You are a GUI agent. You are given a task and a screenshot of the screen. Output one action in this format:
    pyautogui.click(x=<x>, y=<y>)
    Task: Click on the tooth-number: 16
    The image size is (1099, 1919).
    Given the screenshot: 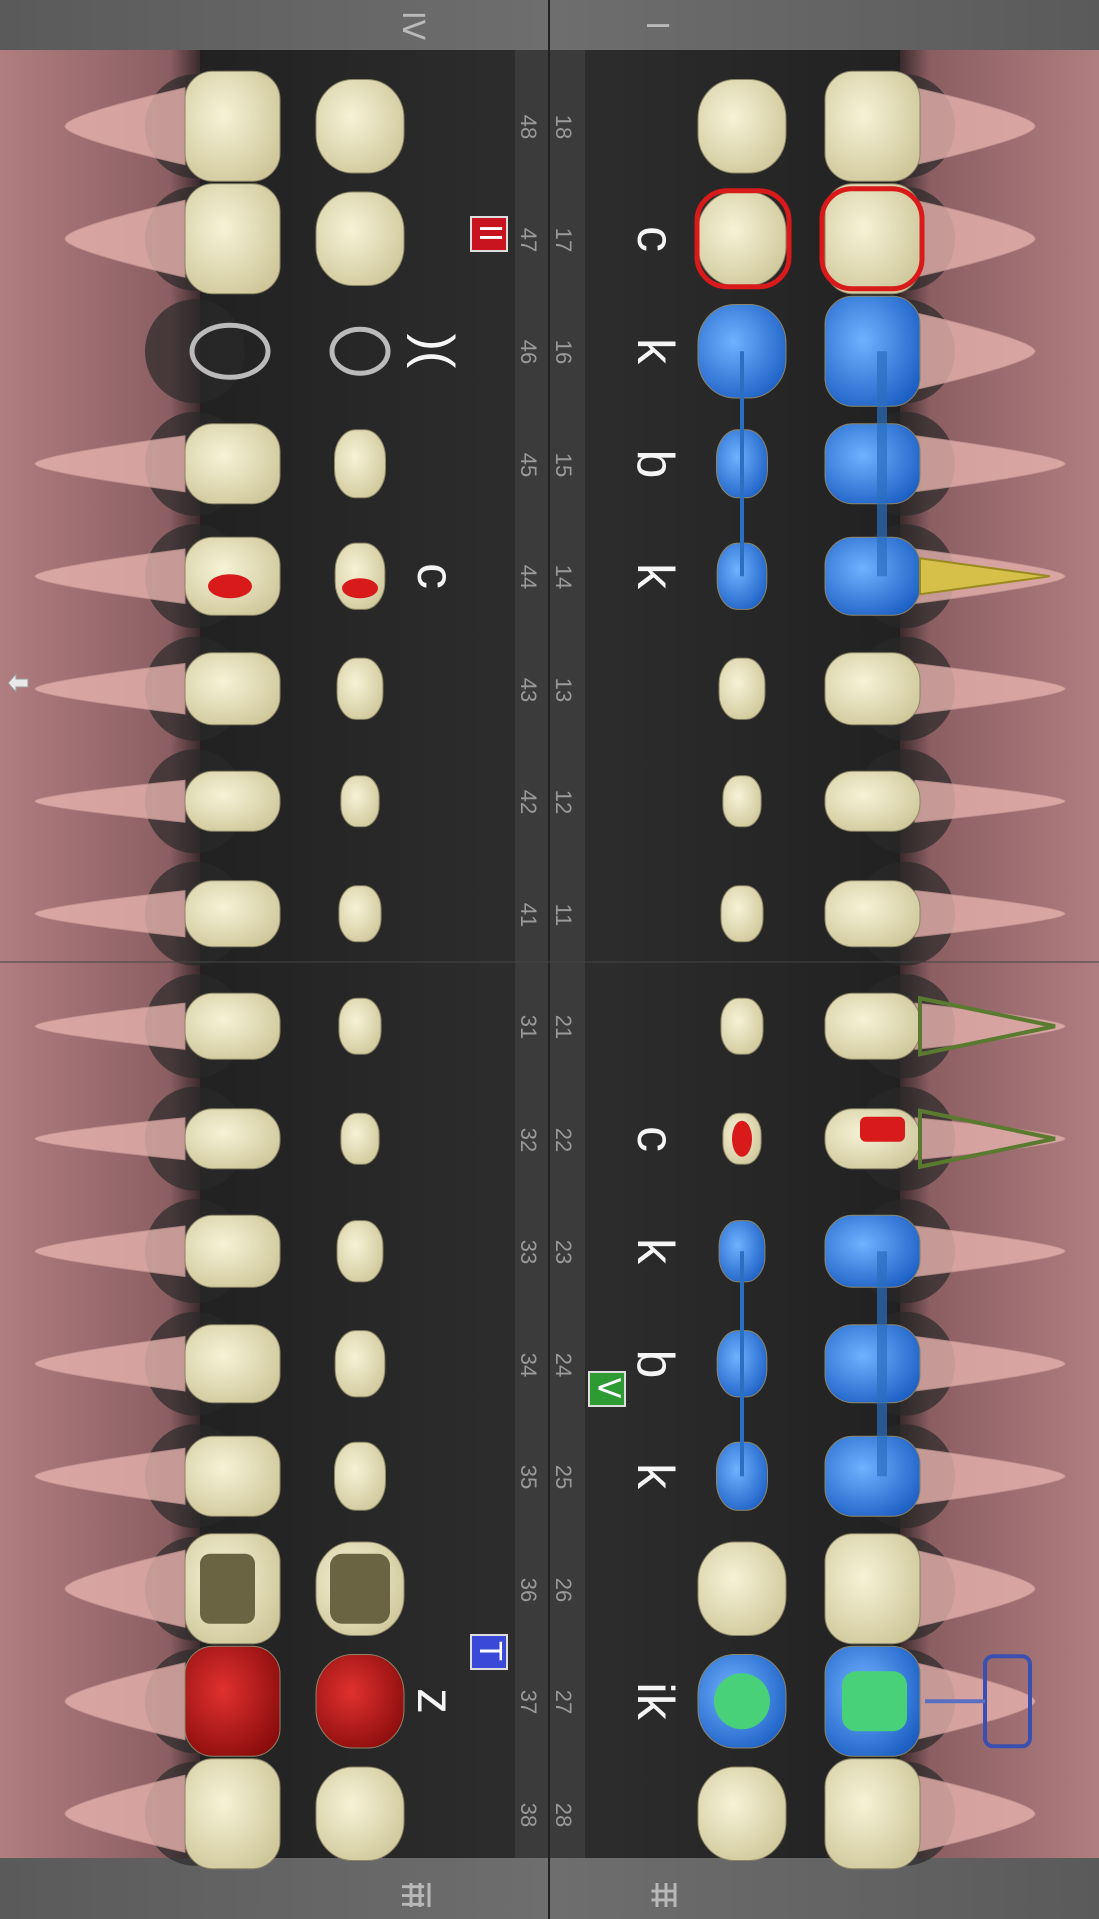 What is the action you would take?
    pyautogui.click(x=563, y=352)
    